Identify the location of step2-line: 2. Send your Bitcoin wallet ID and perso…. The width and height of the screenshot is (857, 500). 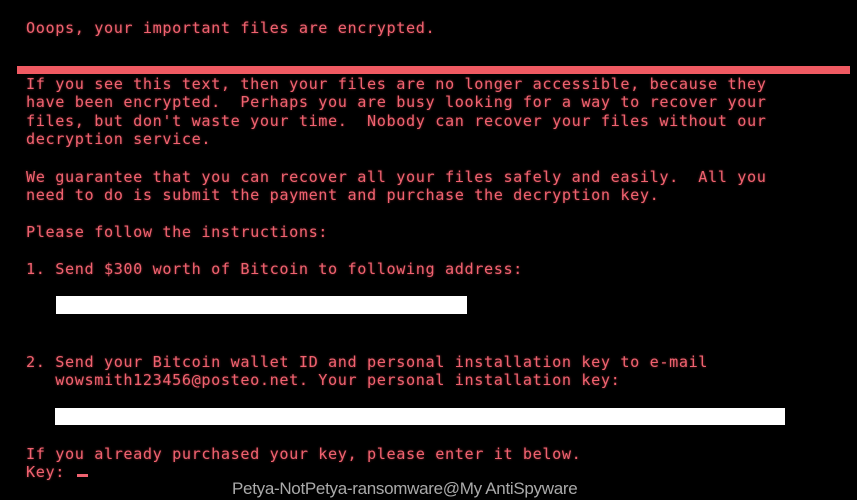
(367, 362).